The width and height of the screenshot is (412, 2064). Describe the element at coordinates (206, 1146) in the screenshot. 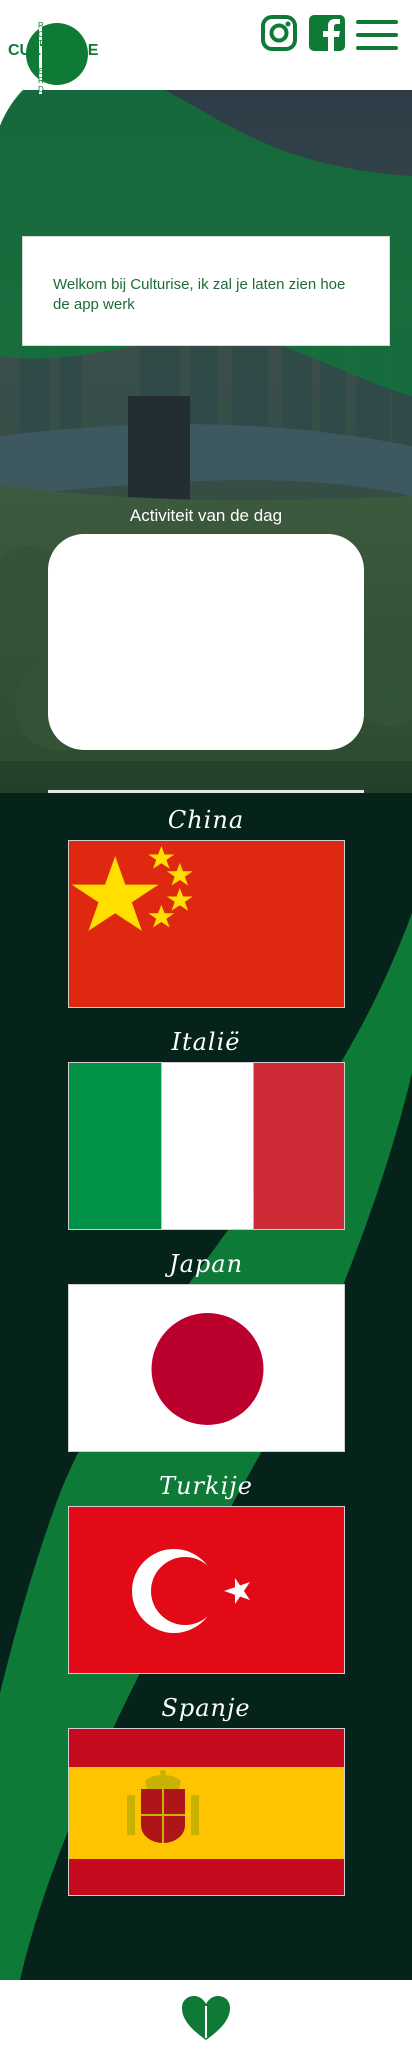

I see `italy-flag` at that location.